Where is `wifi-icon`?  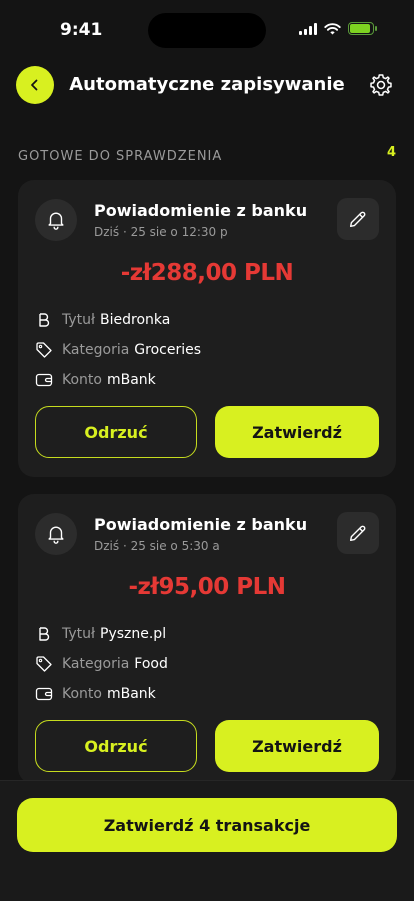 wifi-icon is located at coordinates (332, 28).